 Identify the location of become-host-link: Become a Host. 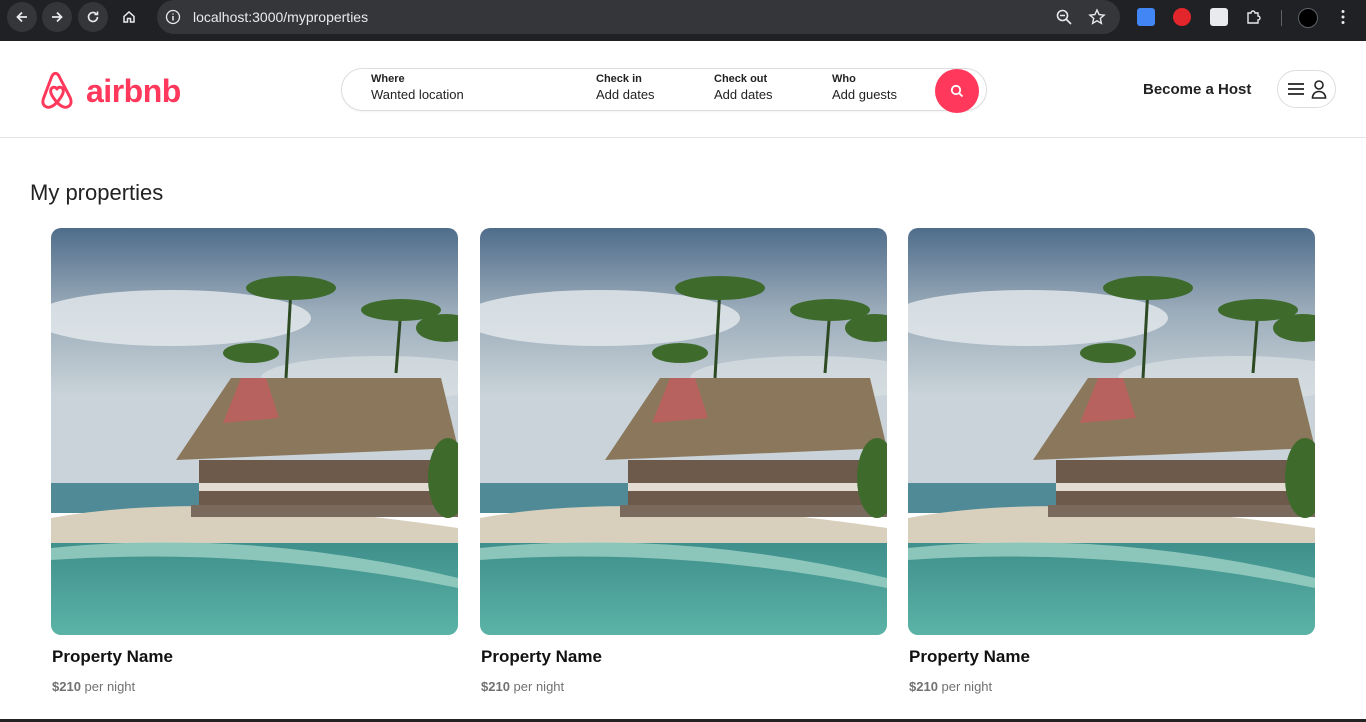
(1197, 89).